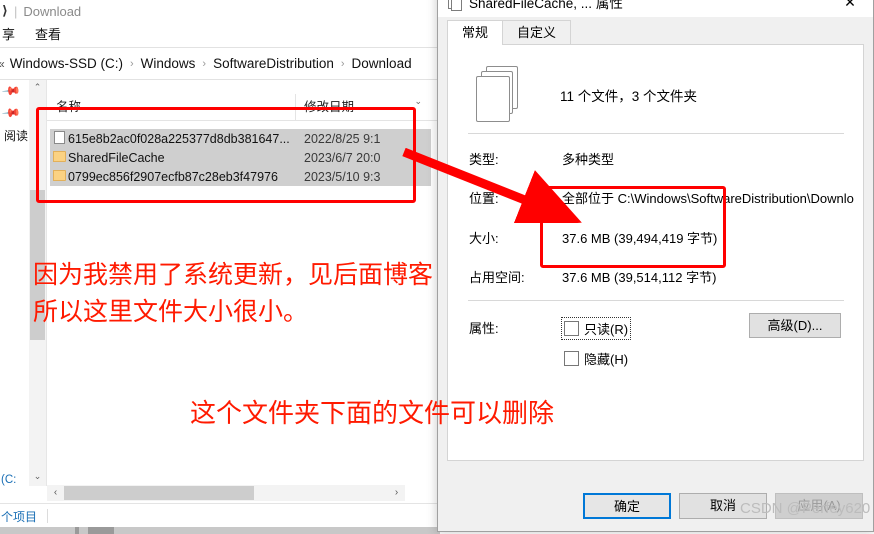  I want to click on column-header-row: 名称 修改日期 ⌄, so click(243, 107).